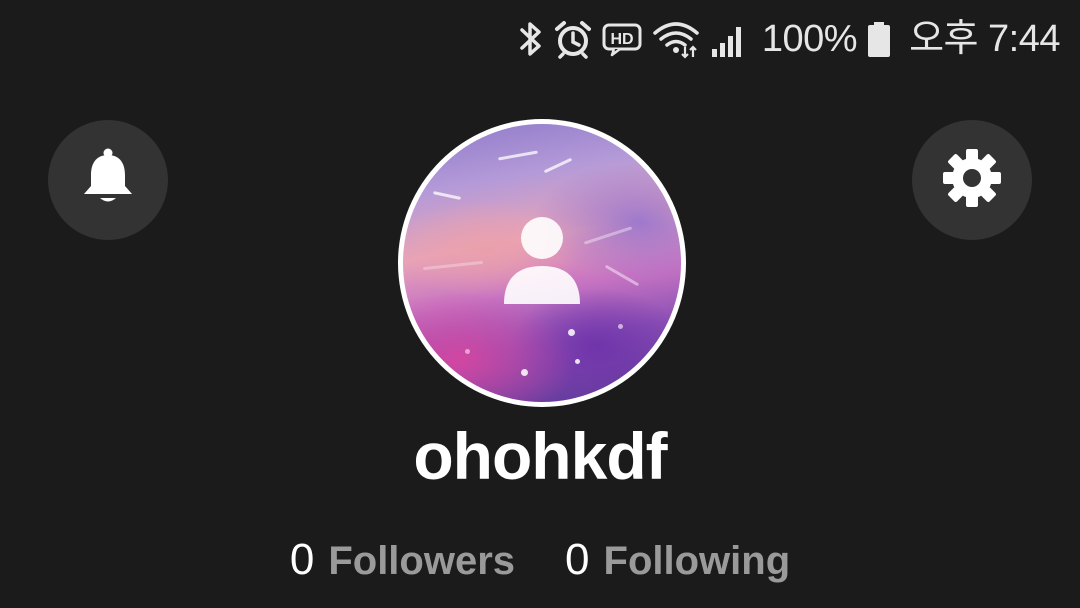 The width and height of the screenshot is (1080, 608). What do you see at coordinates (809, 39) in the screenshot?
I see `battery-percent: 100%` at bounding box center [809, 39].